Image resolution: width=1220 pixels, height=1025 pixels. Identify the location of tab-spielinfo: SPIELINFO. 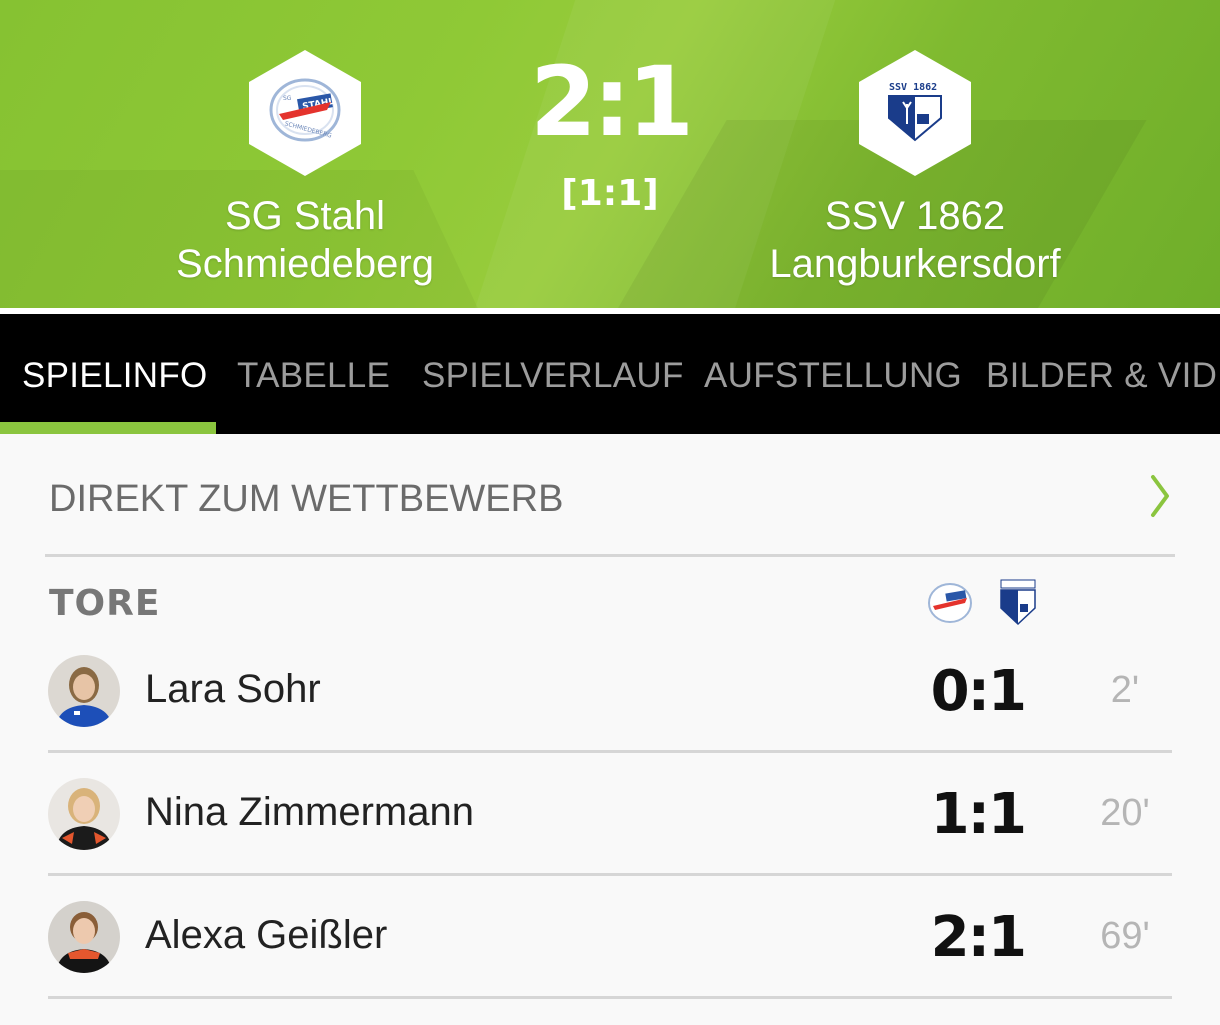
(115, 374).